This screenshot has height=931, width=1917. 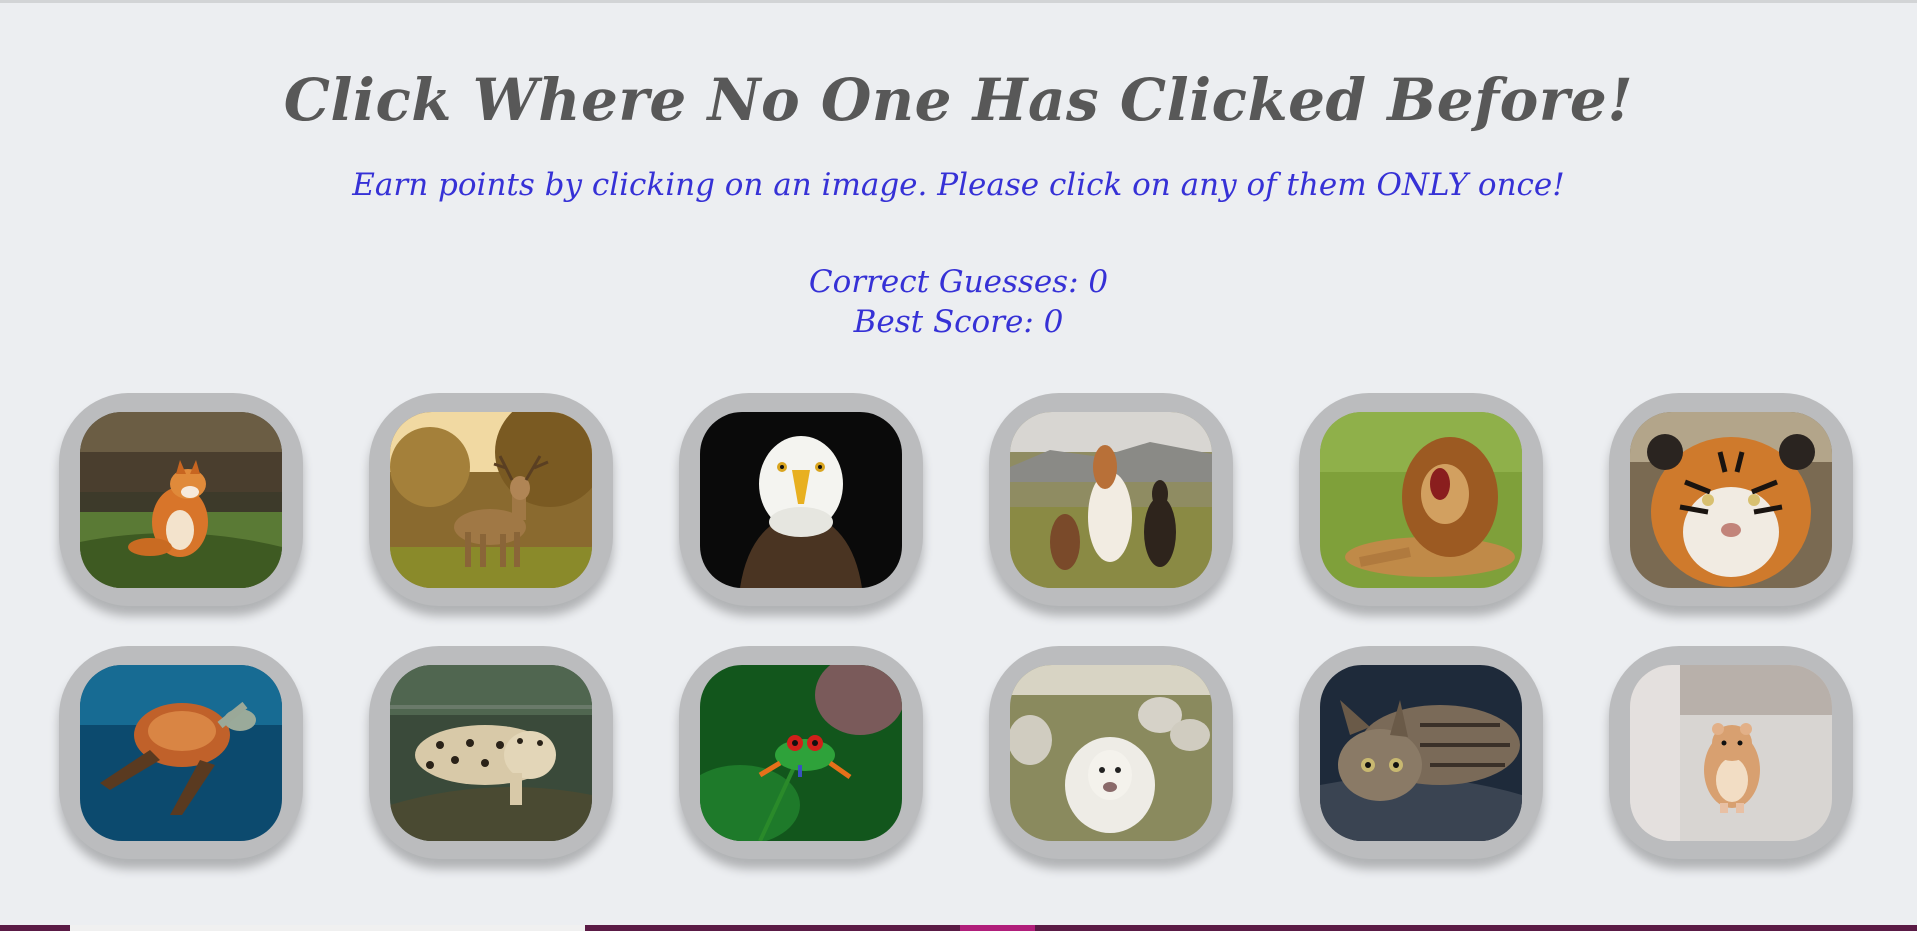 I want to click on frog-image, so click(x=801, y=752).